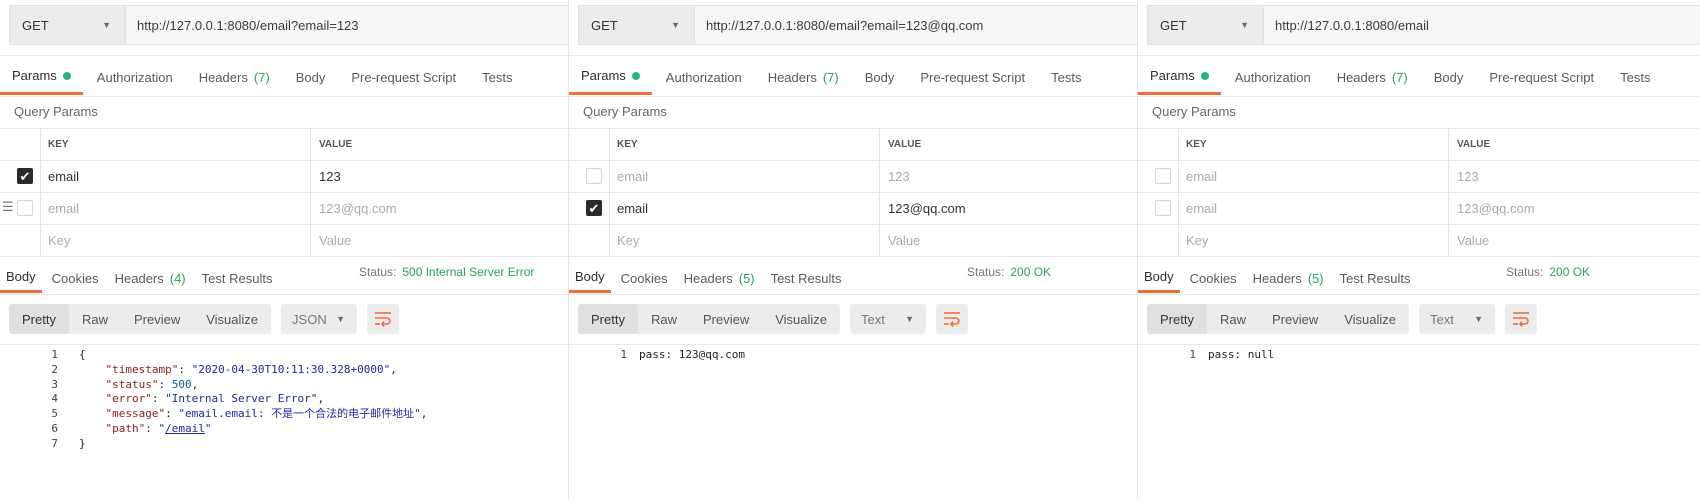 This screenshot has width=1700, height=500. I want to click on response-toolbar: Pretty Raw Preview Visualize JSON ▼, so click(204, 319).